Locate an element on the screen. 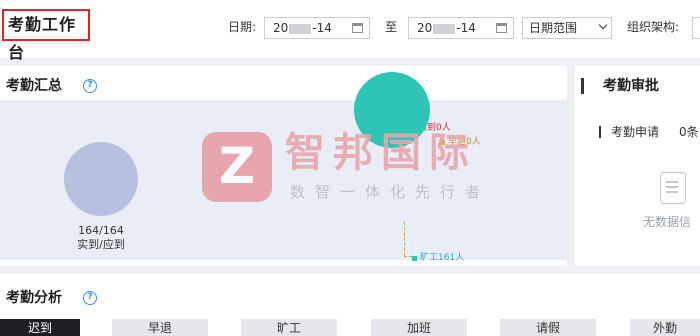  start-date-input: 20 -14 is located at coordinates (317, 28).